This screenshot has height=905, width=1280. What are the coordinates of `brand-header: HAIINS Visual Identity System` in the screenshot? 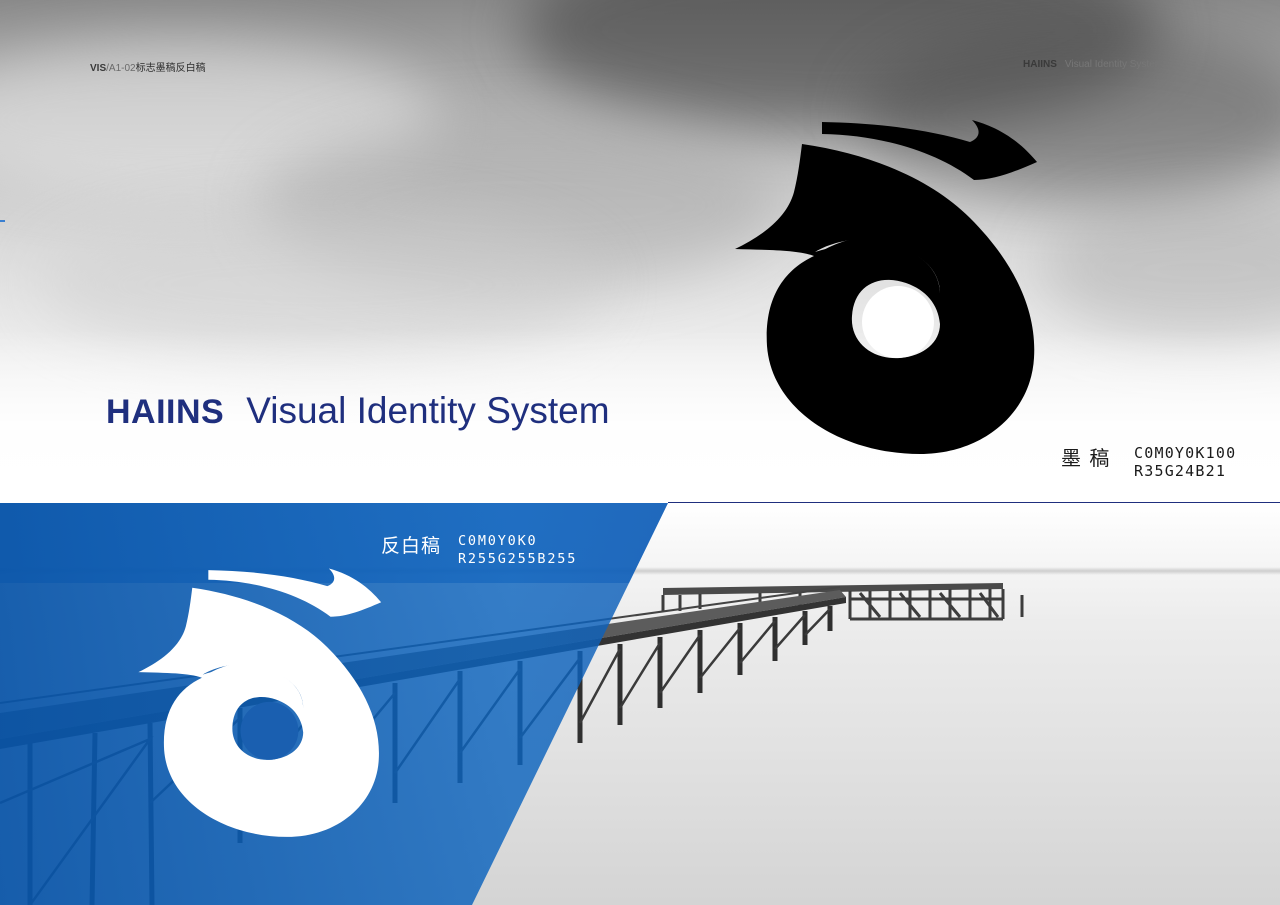 It's located at (1093, 64).